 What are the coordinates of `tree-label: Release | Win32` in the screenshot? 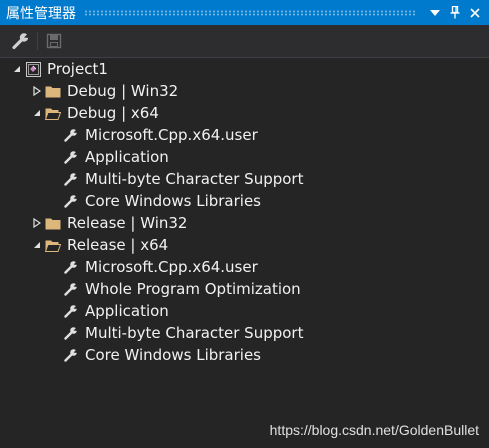 It's located at (127, 223).